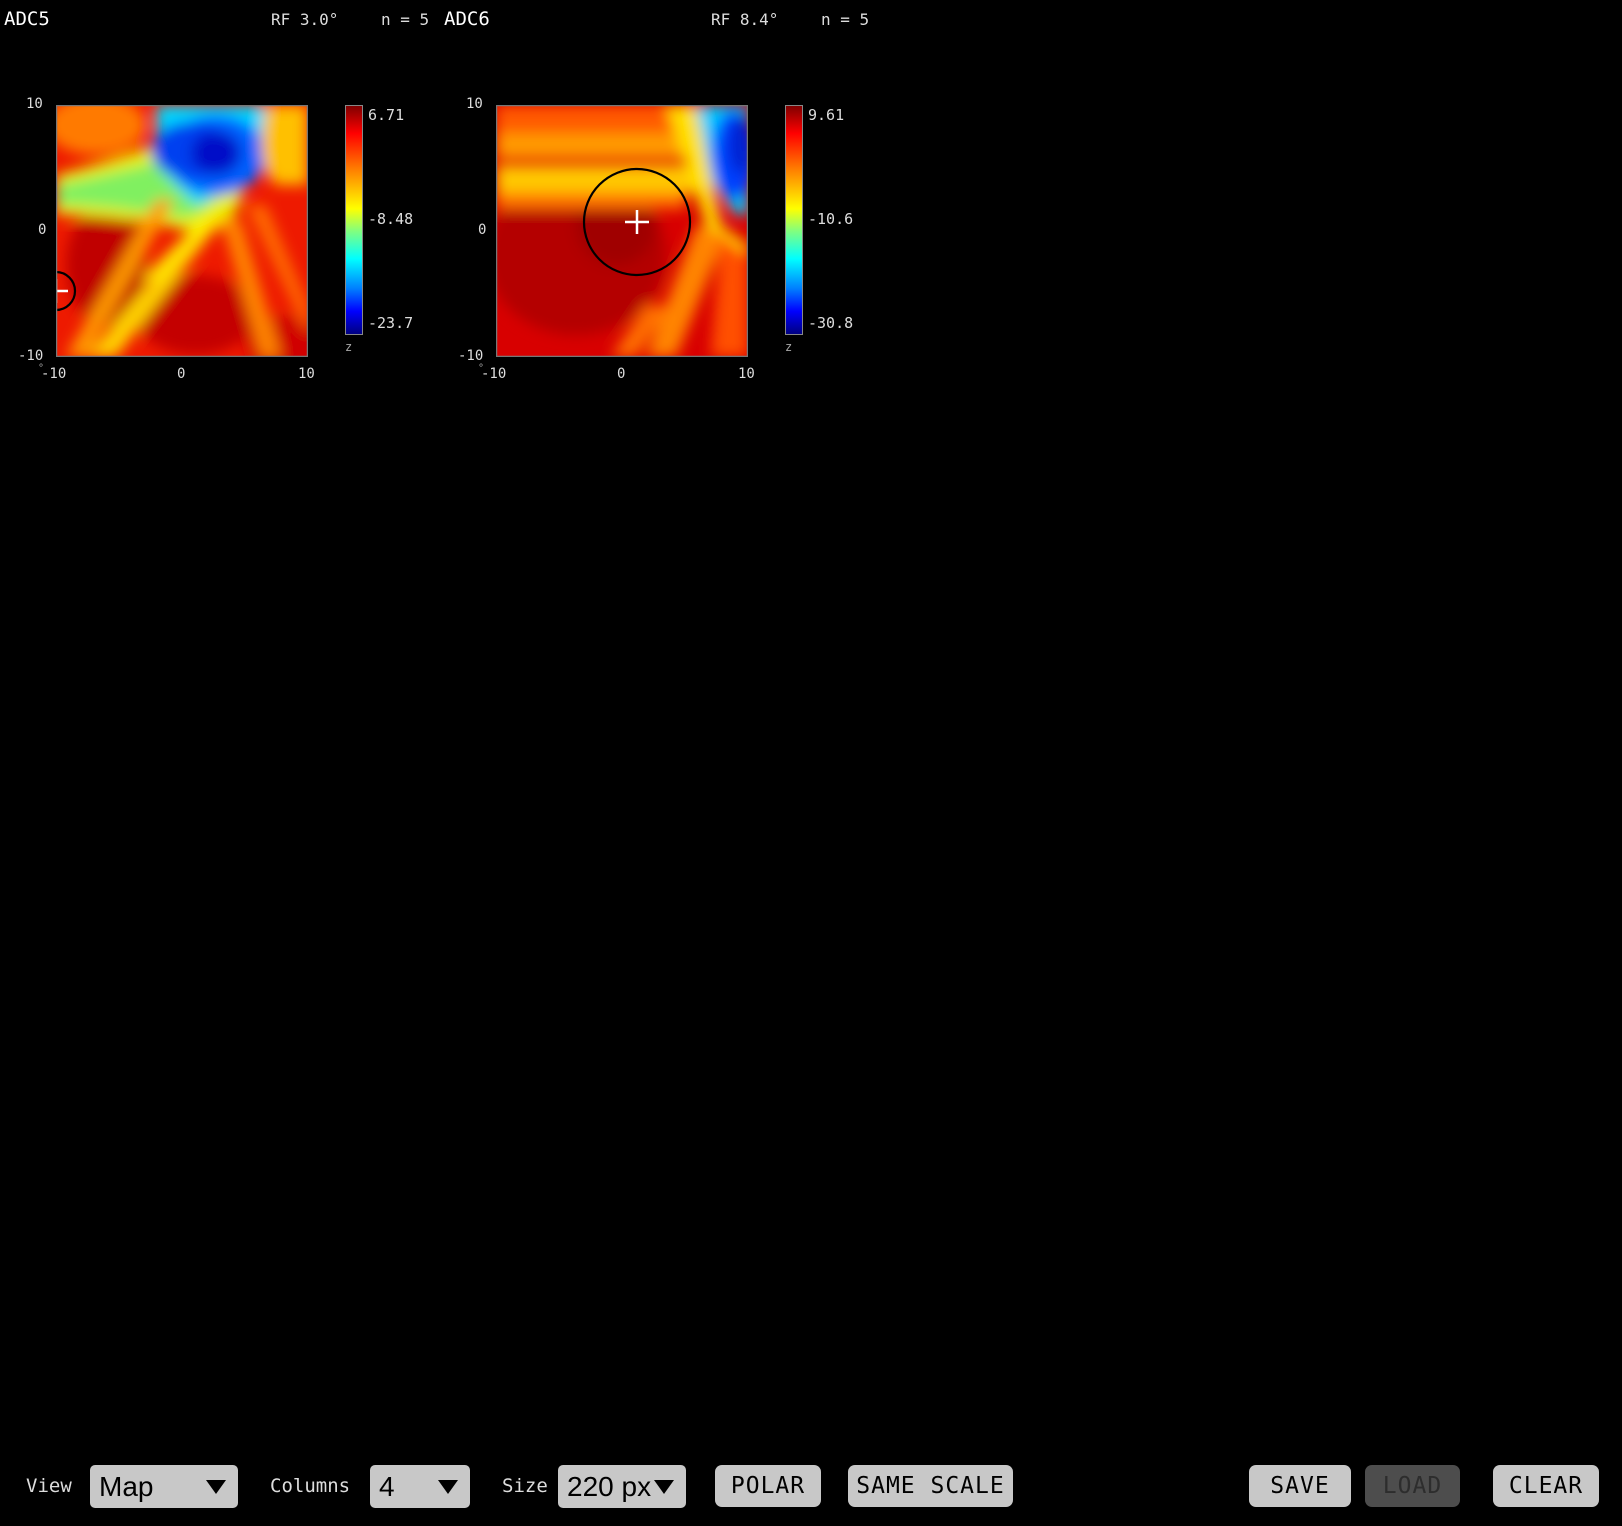 The height and width of the screenshot is (1526, 1622). What do you see at coordinates (420, 1486) in the screenshot?
I see `columns-select: 4` at bounding box center [420, 1486].